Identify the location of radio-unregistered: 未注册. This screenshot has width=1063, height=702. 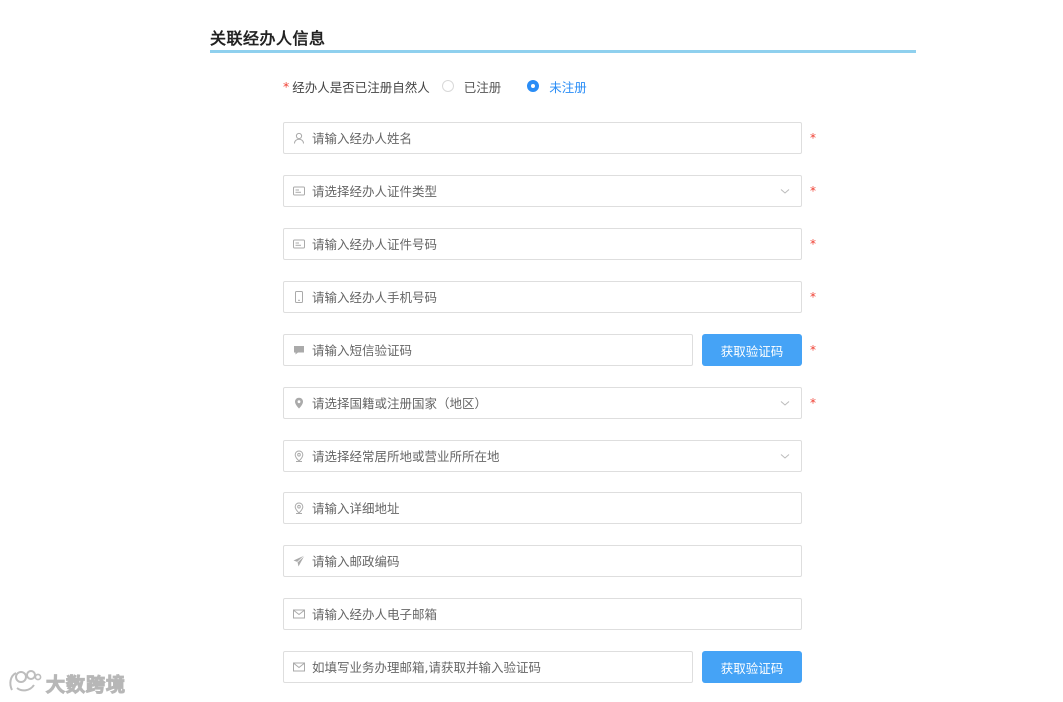
(557, 86).